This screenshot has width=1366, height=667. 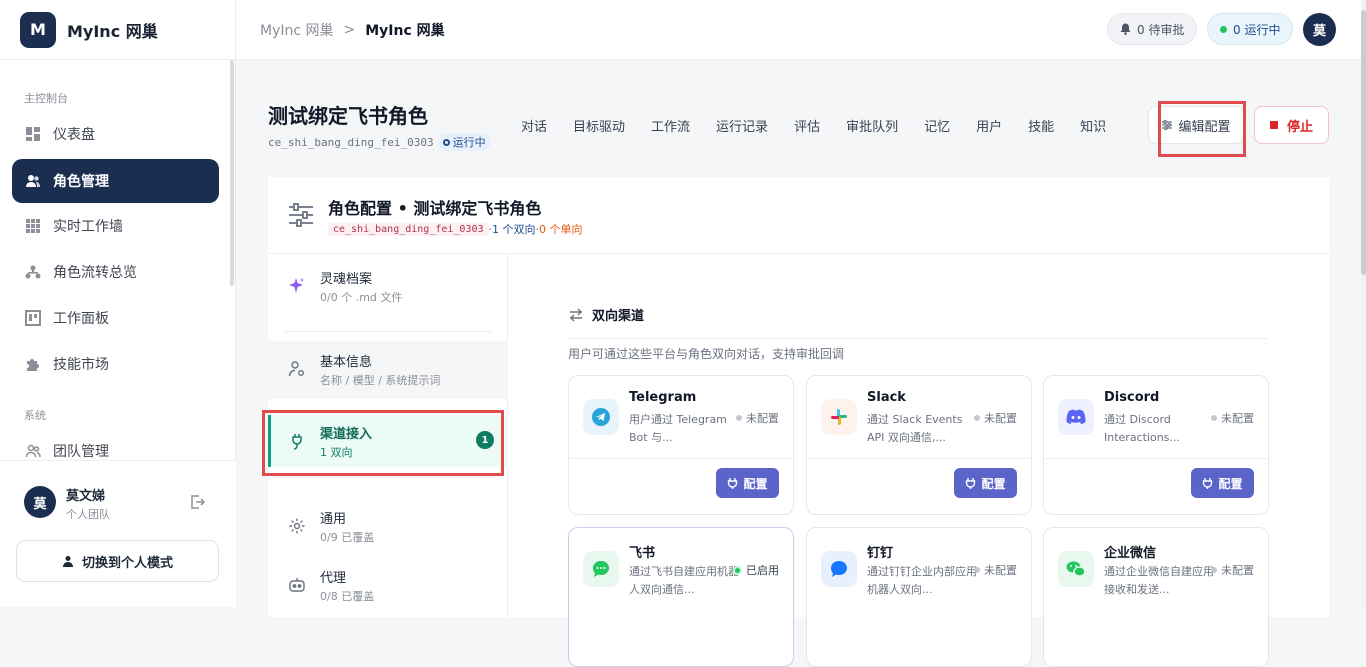 I want to click on sidebar-item-role-flow: 角色流转总览, so click(x=115, y=272).